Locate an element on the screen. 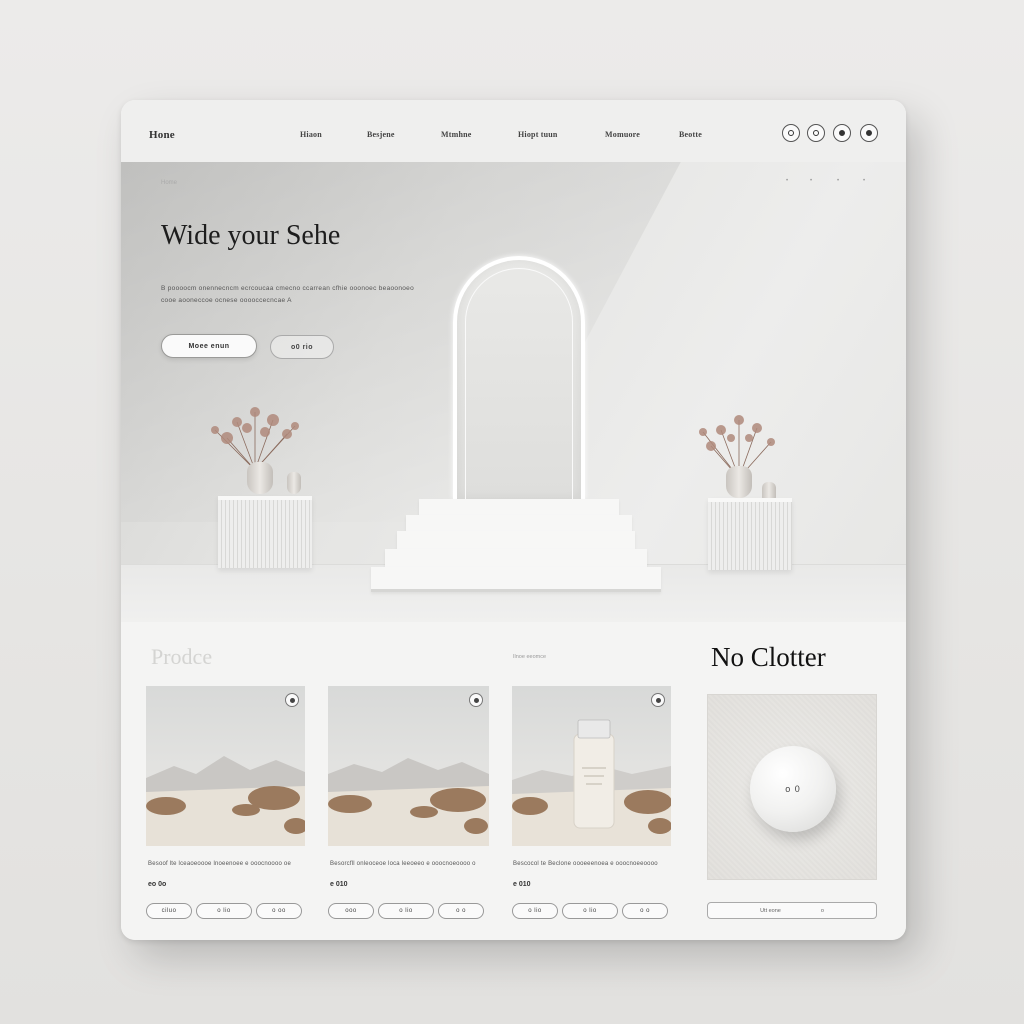  pedestal-left is located at coordinates (265, 532).